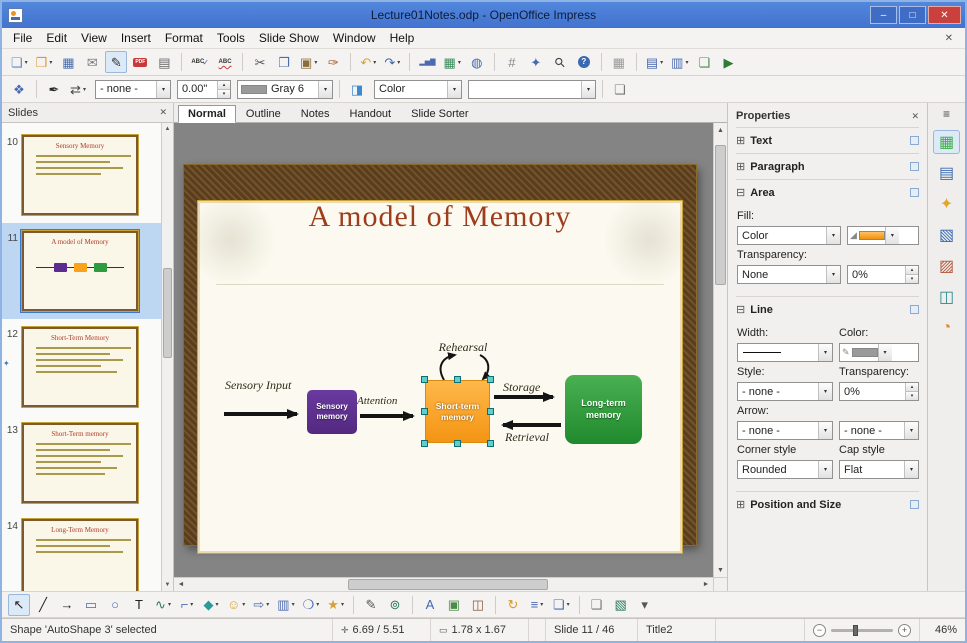 The width and height of the screenshot is (967, 643). What do you see at coordinates (81, 463) in the screenshot?
I see `slide-thumbnail-13: 13 Short-Term memory` at bounding box center [81, 463].